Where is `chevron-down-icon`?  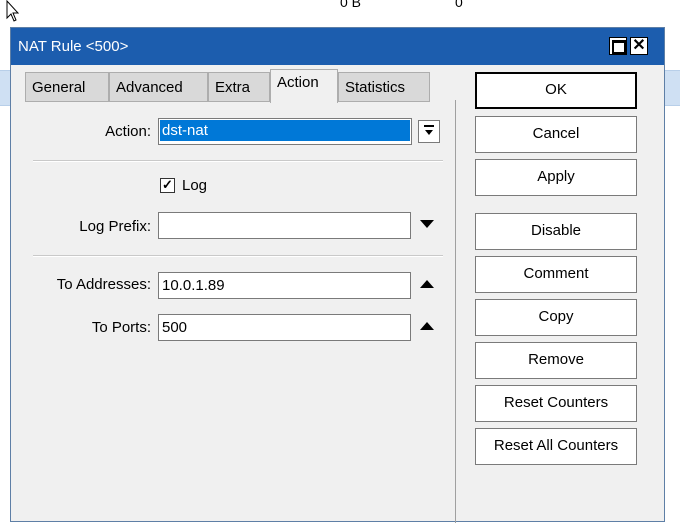
chevron-down-icon is located at coordinates (429, 130).